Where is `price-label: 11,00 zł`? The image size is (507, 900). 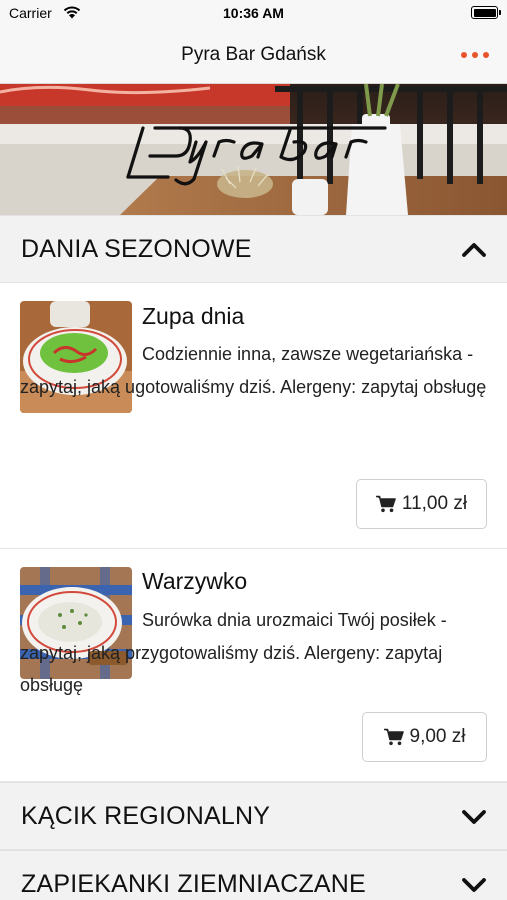 price-label: 11,00 zł is located at coordinates (434, 503).